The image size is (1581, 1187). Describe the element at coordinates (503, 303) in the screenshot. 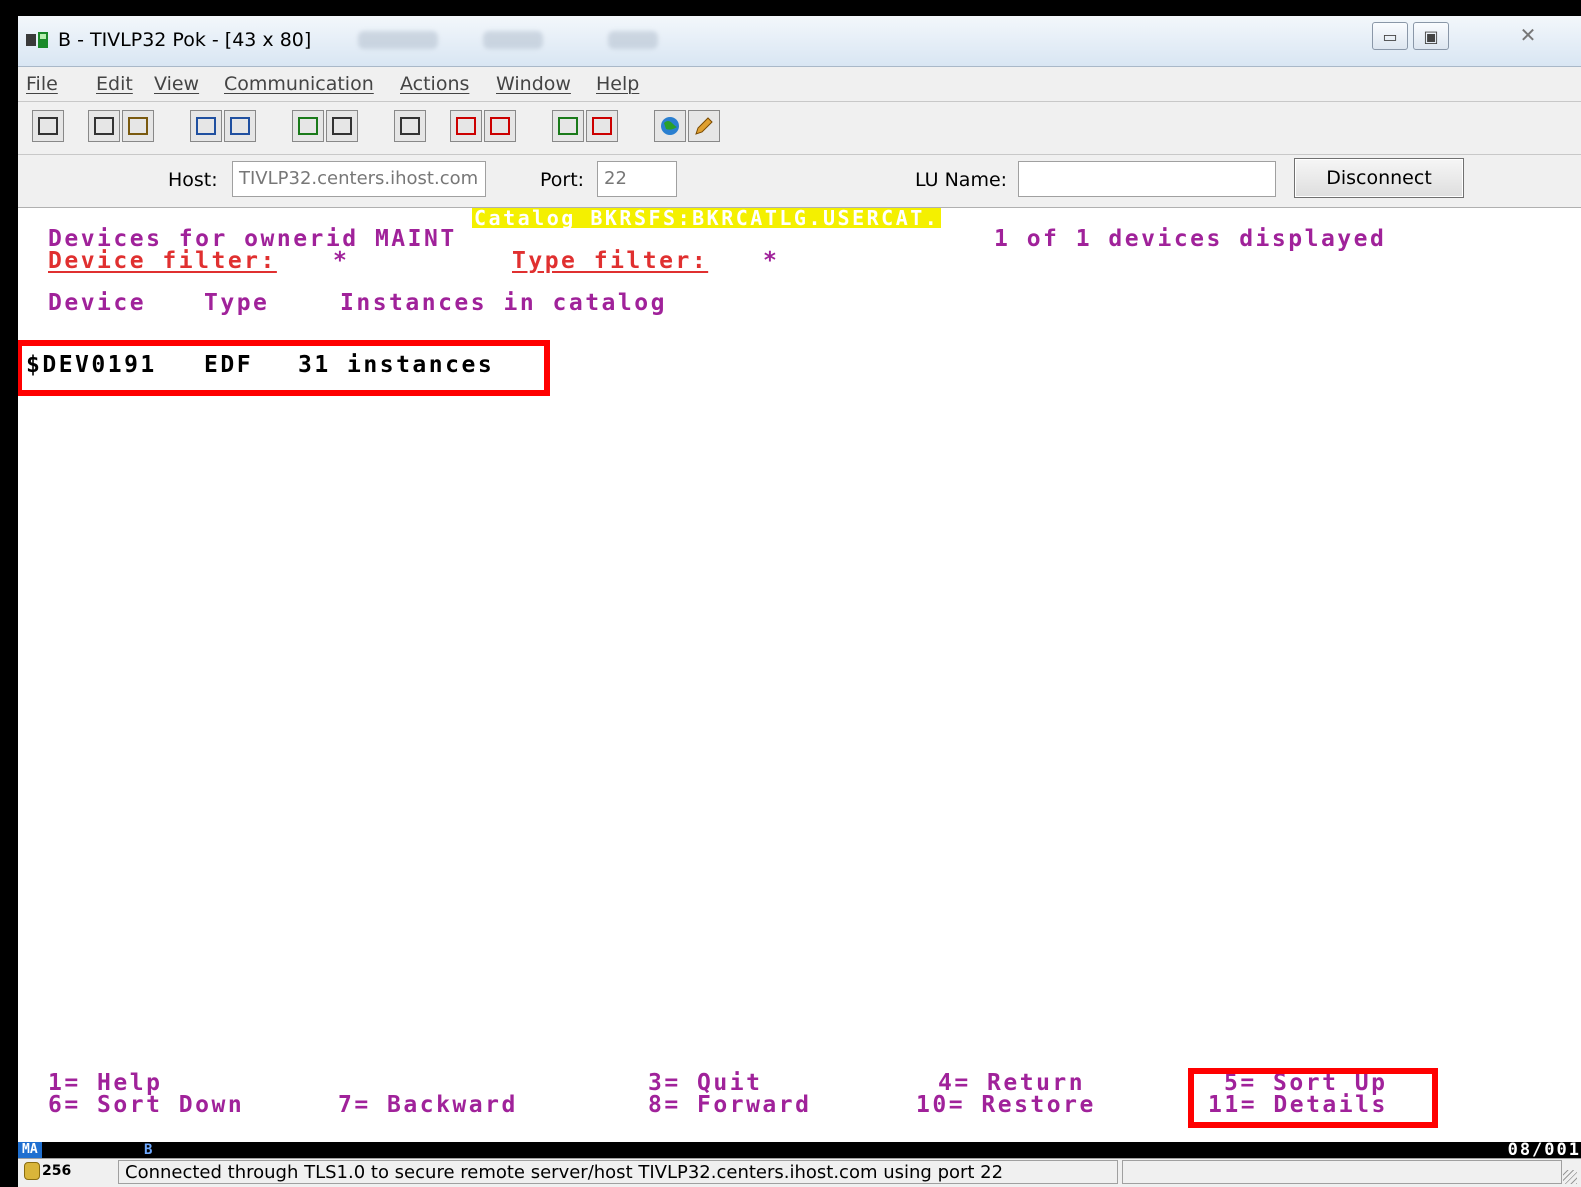

I see `column-header-instances: Instances in catalog` at that location.